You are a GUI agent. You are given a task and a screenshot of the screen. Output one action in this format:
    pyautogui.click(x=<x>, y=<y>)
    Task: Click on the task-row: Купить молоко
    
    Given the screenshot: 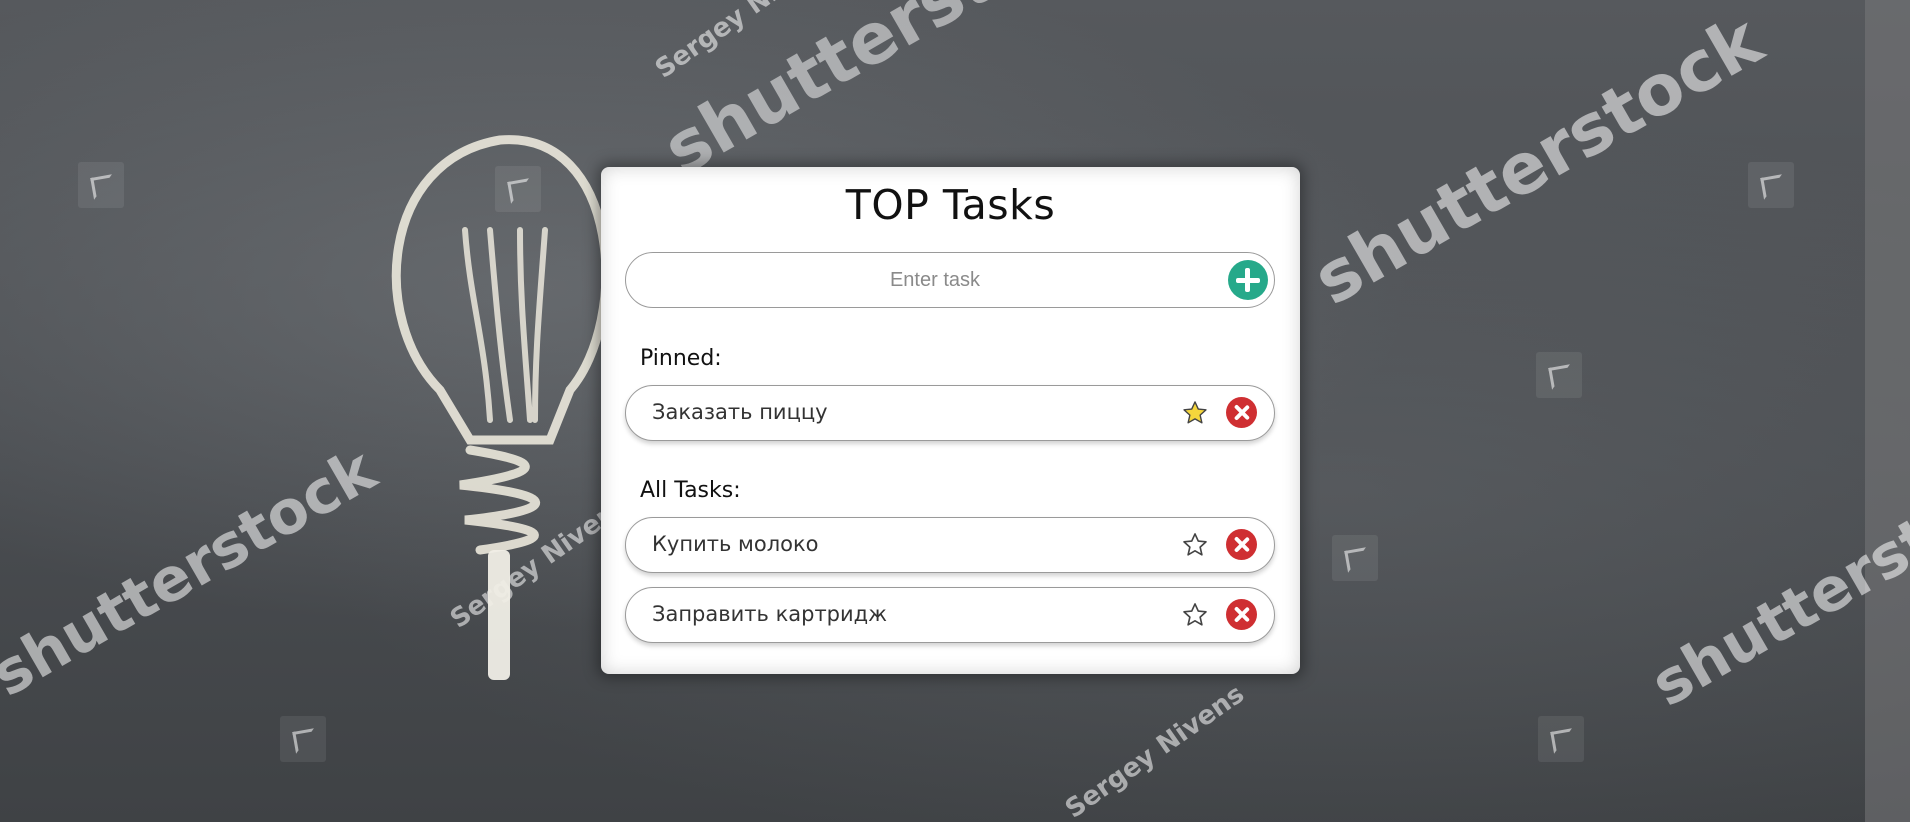 What is the action you would take?
    pyautogui.click(x=950, y=545)
    